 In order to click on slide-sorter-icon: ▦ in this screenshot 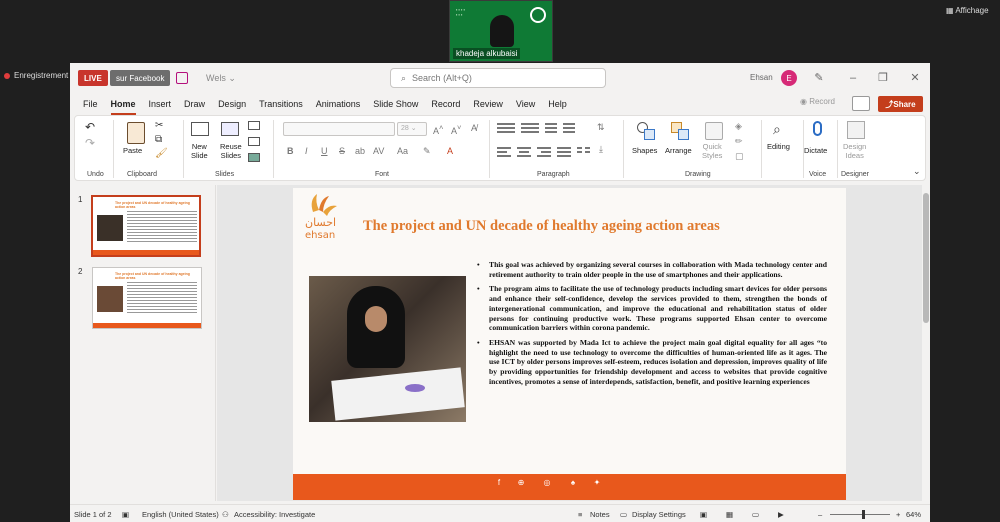, I will do `click(729, 514)`.